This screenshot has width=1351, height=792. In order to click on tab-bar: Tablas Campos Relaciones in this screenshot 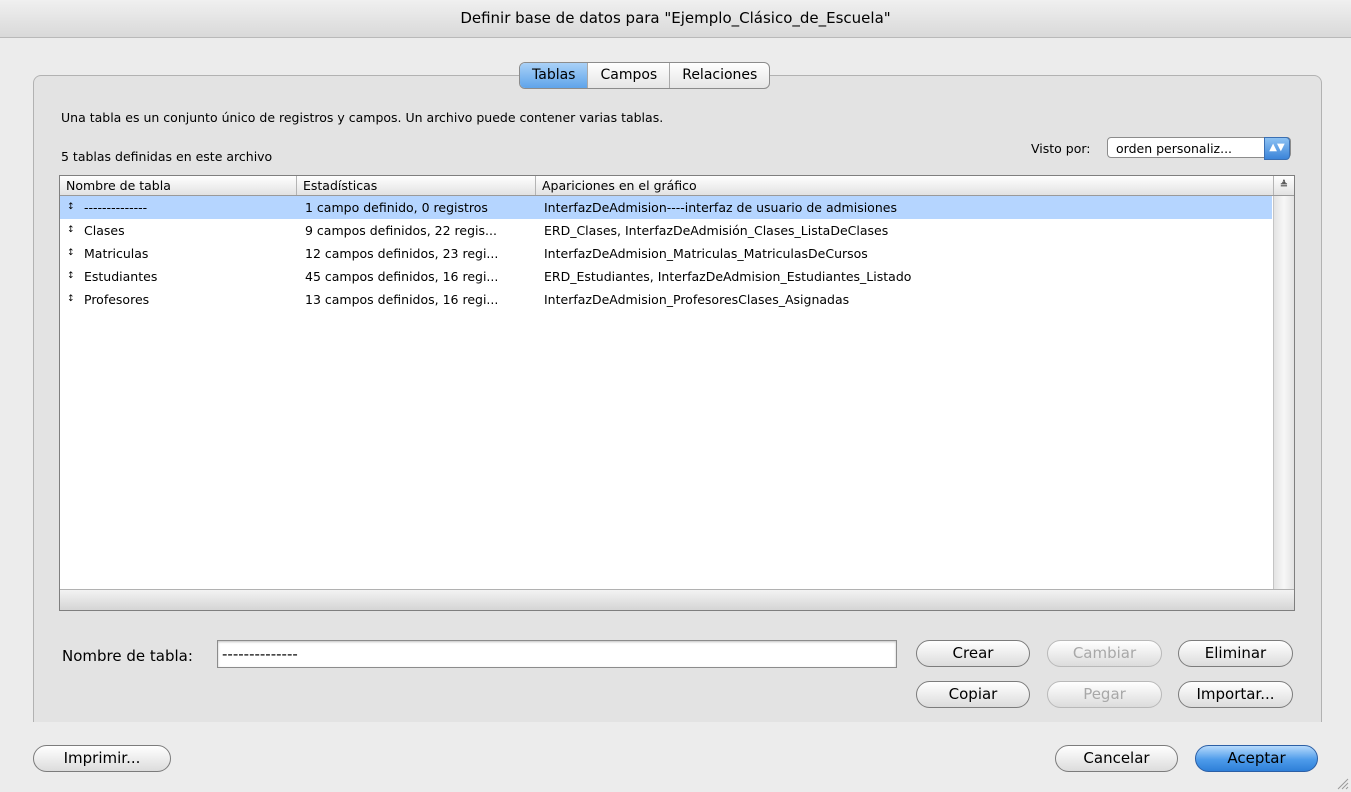, I will do `click(645, 75)`.